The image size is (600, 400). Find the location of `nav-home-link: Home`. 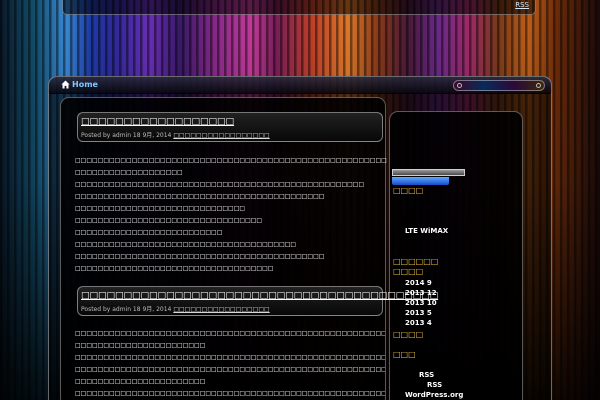

nav-home-link: Home is located at coordinates (79, 84).